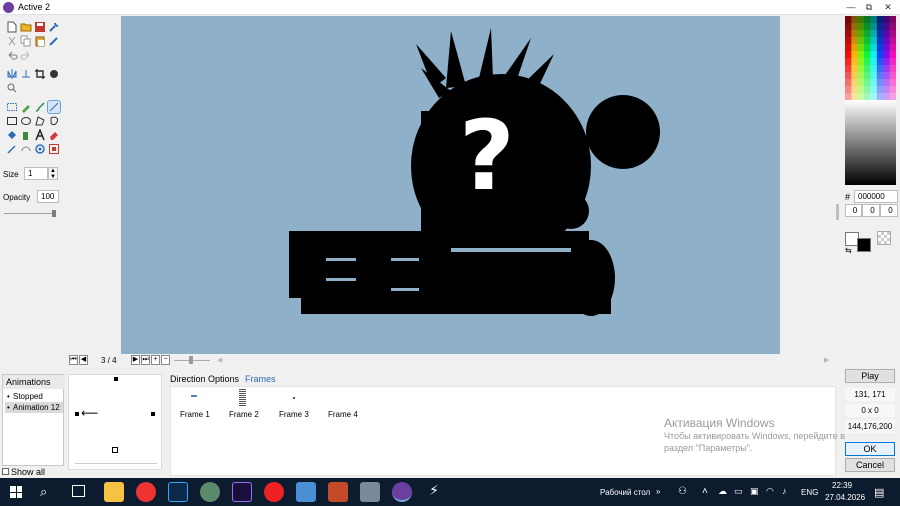 The width and height of the screenshot is (900, 506). Describe the element at coordinates (34, 407) in the screenshot. I see `animation-item-selected: Animation 12` at that location.